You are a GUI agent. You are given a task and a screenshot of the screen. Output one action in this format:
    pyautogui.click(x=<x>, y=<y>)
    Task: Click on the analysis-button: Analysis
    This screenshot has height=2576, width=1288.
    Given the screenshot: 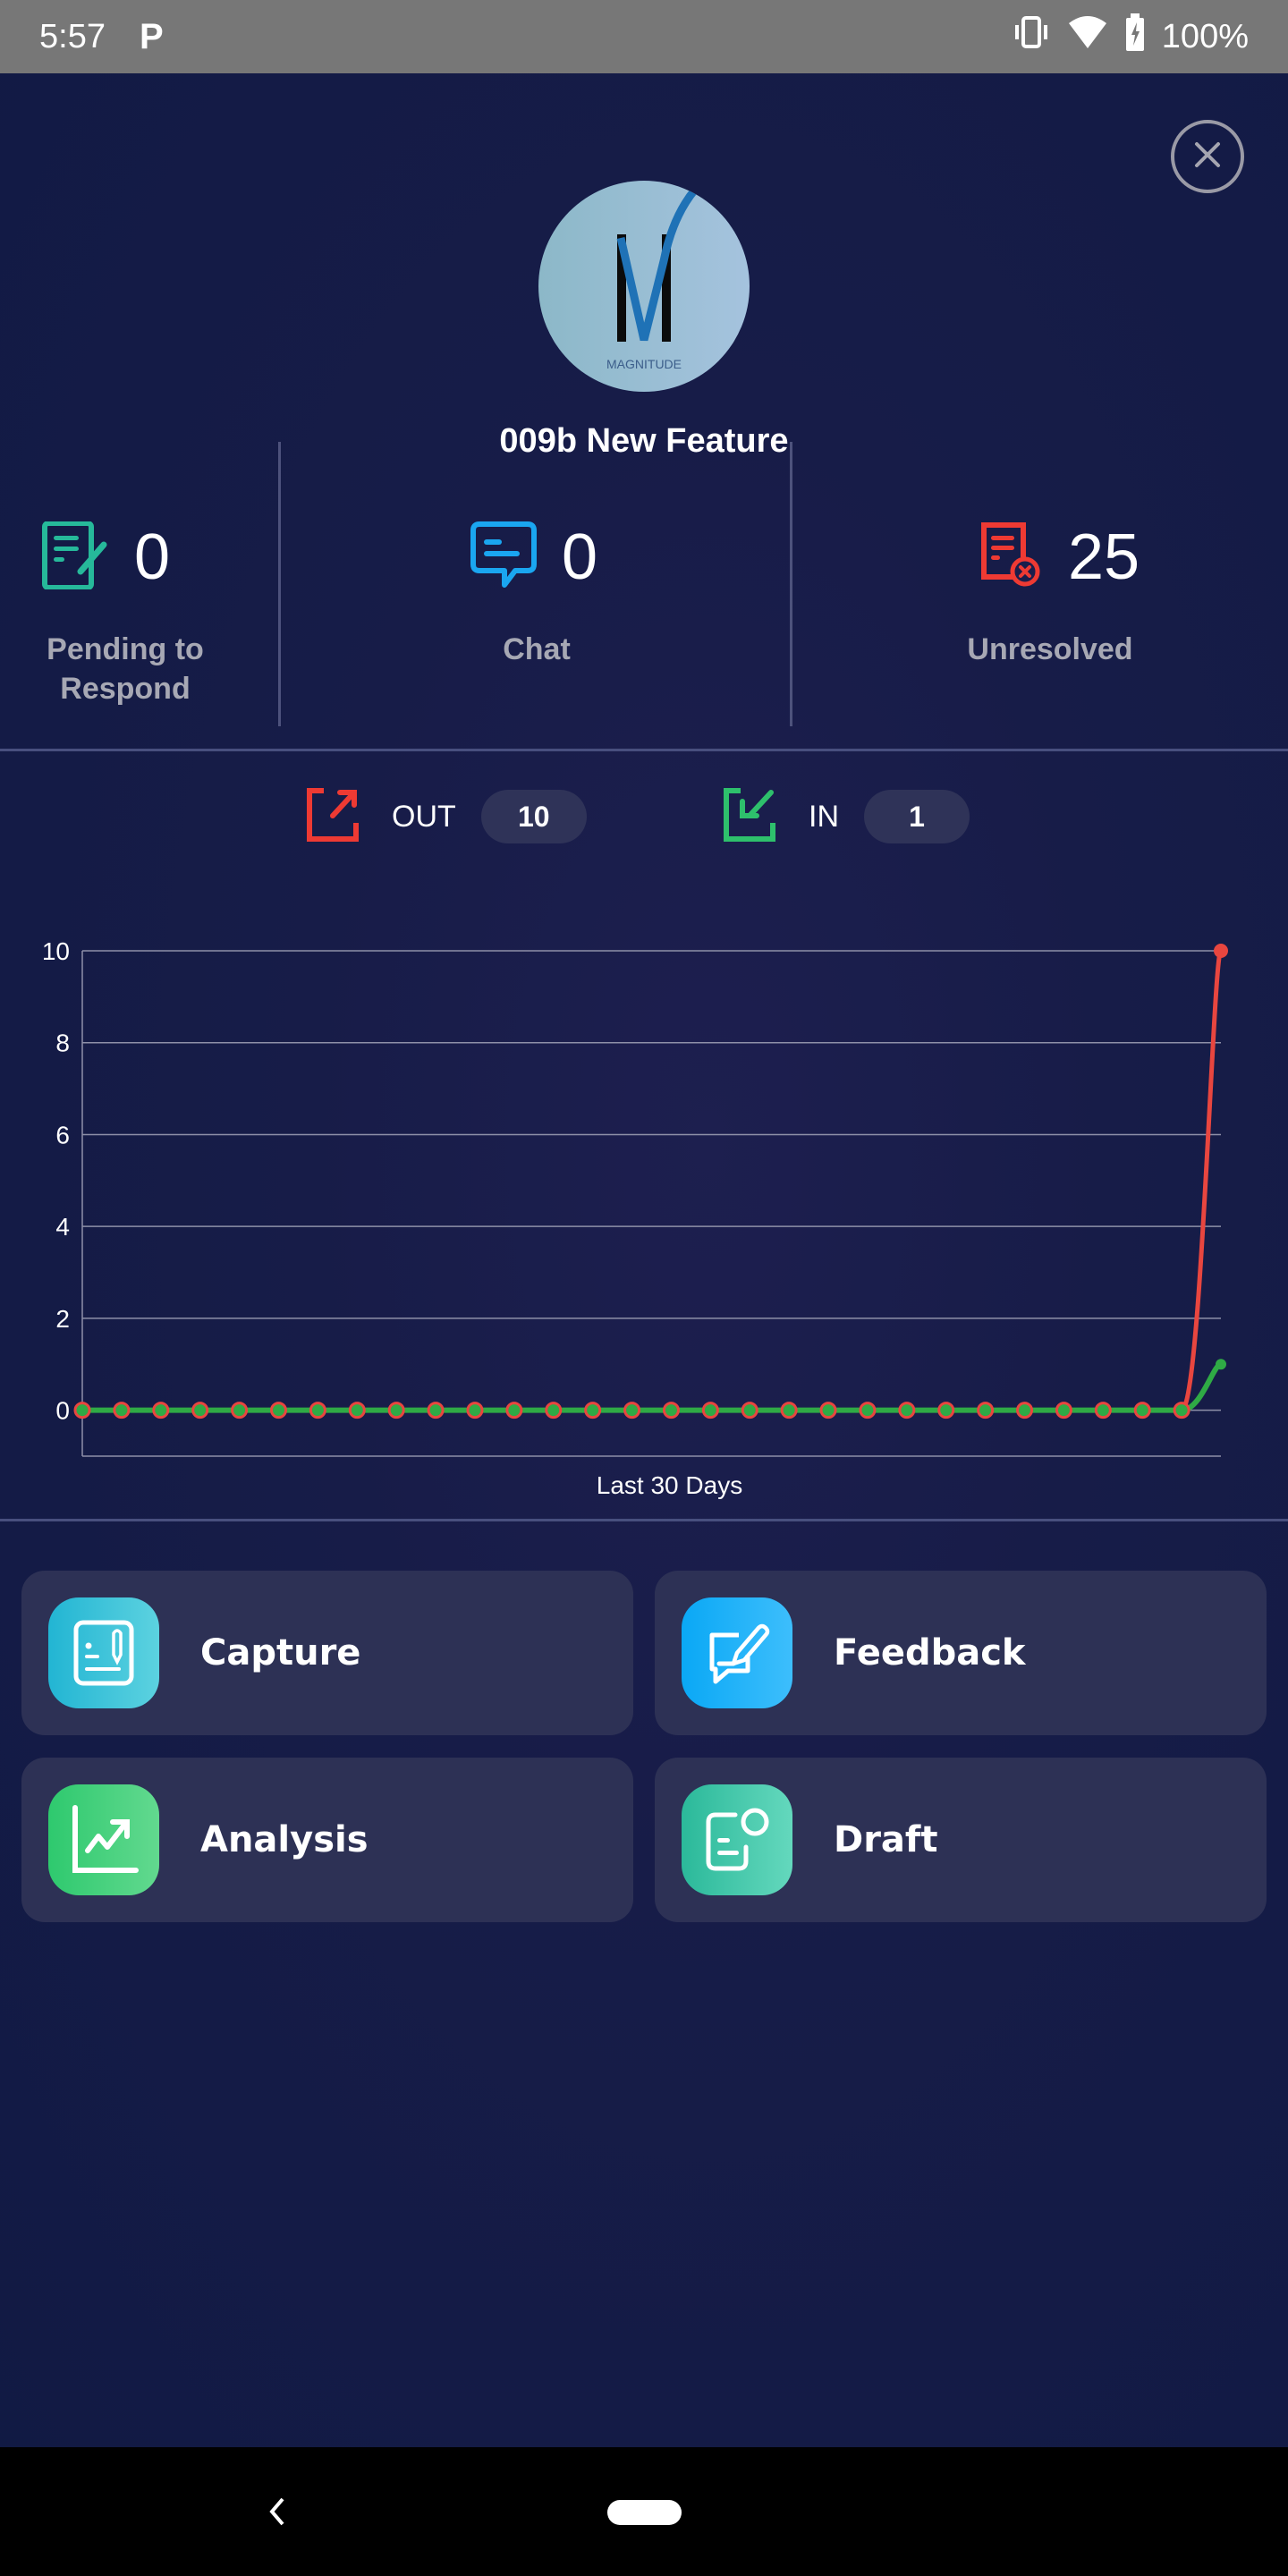 What is the action you would take?
    pyautogui.click(x=327, y=1840)
    